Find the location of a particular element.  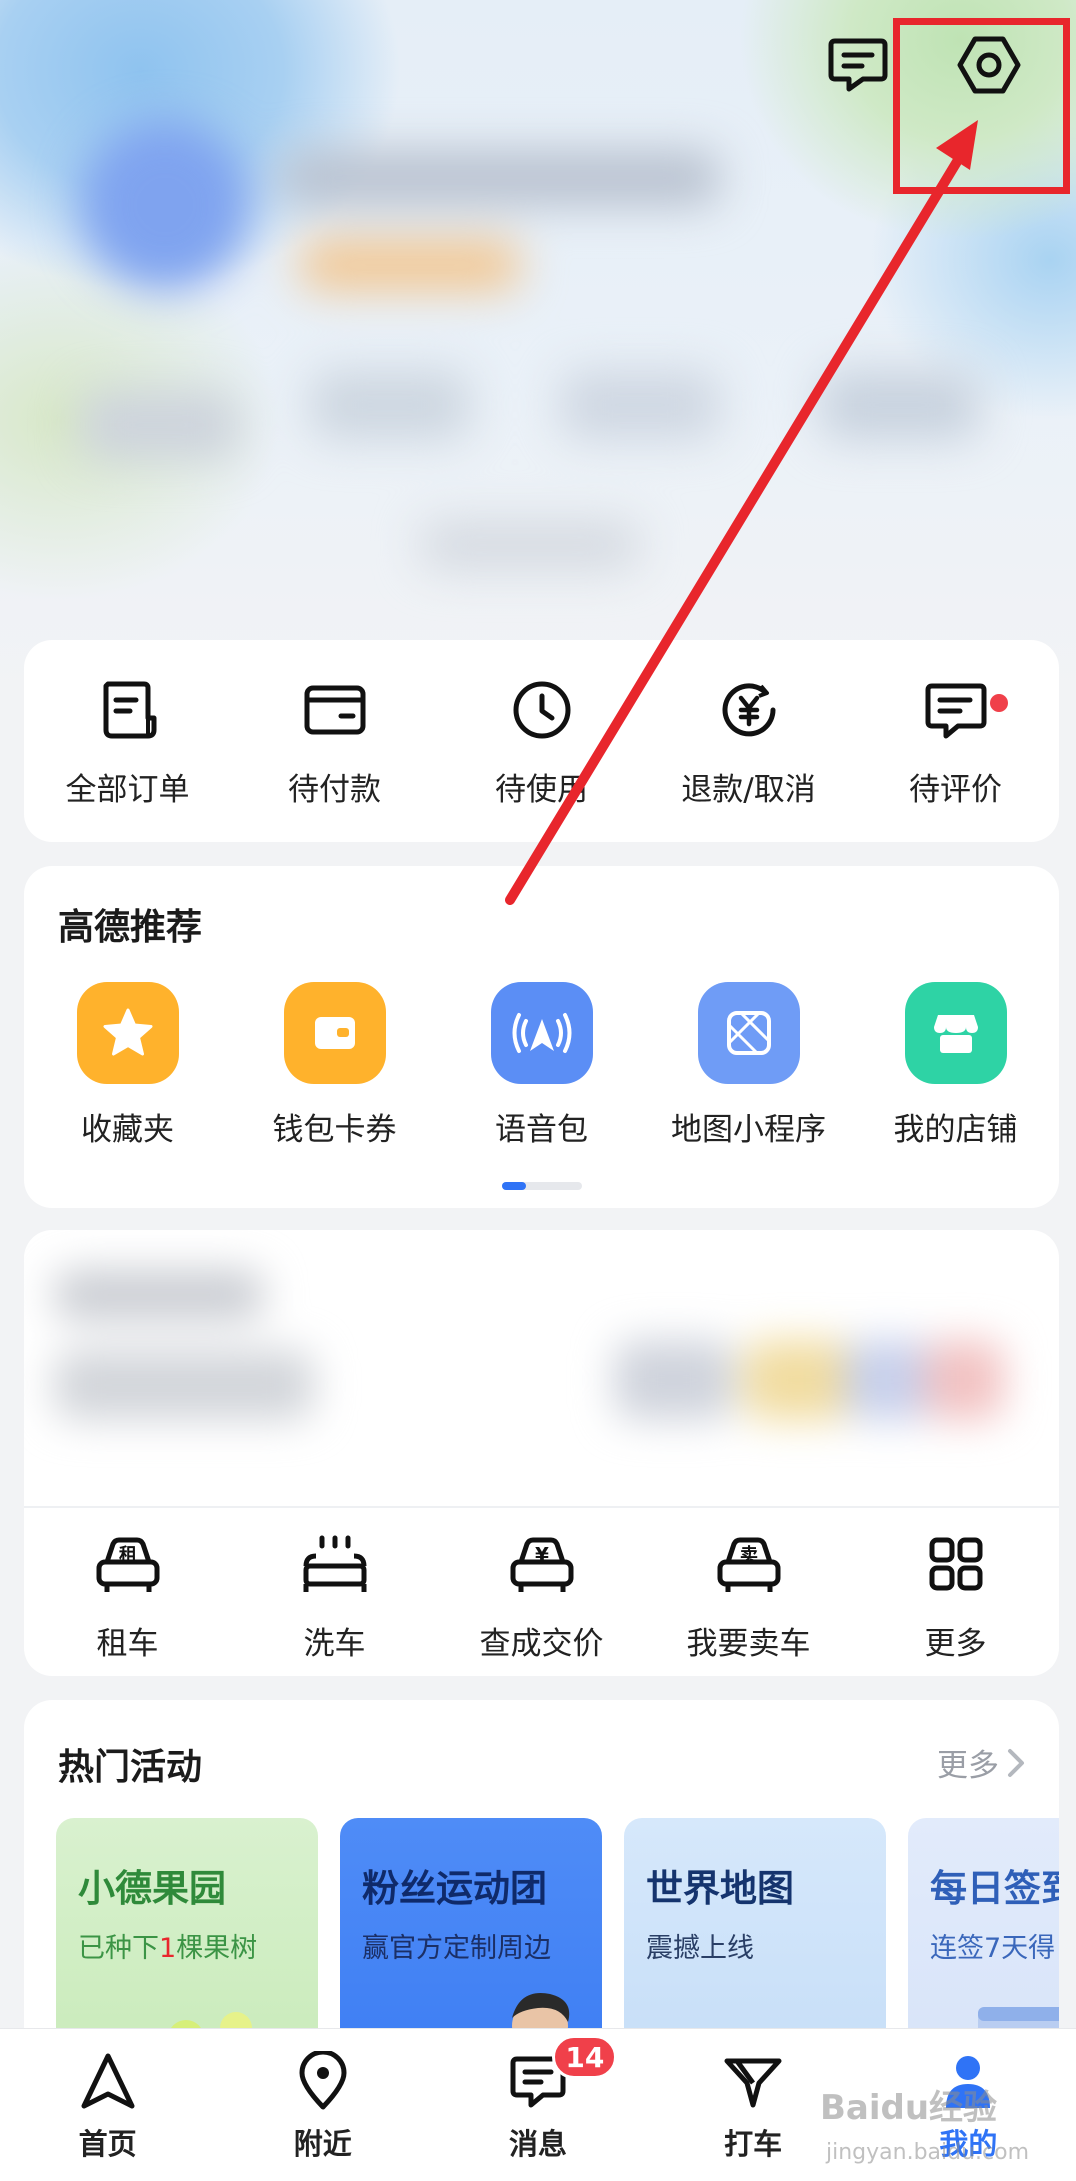

banner-title: 粉丝运动团 is located at coordinates (454, 1888).